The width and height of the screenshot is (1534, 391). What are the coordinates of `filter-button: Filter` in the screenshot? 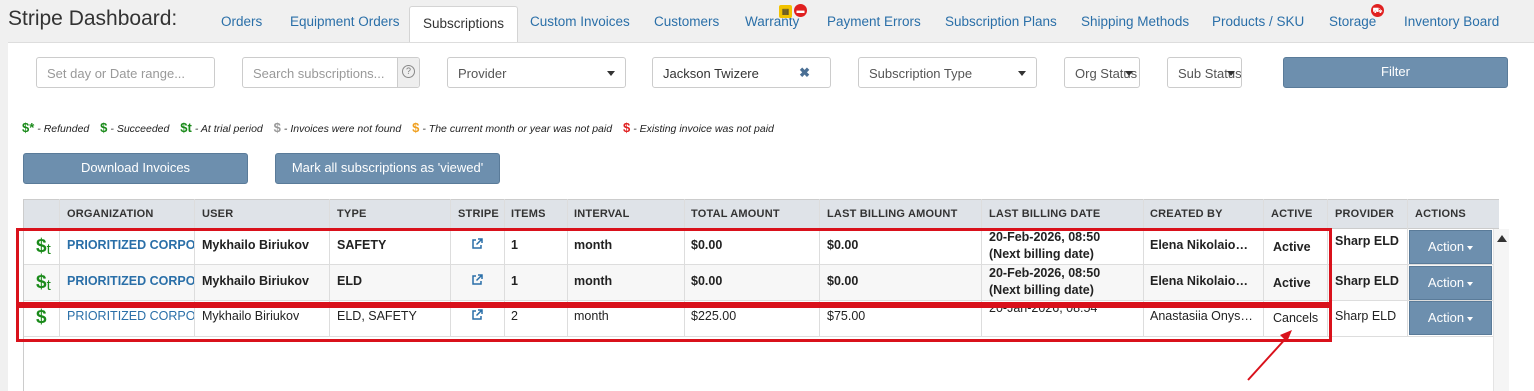 It's located at (1395, 72).